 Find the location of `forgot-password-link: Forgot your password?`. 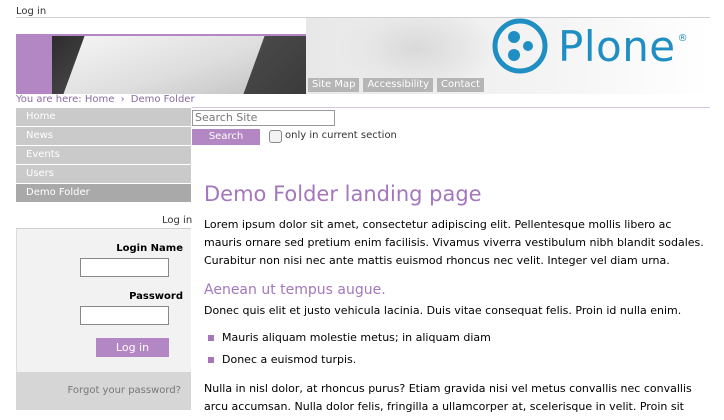

forgot-password-link: Forgot your password? is located at coordinates (103, 391).